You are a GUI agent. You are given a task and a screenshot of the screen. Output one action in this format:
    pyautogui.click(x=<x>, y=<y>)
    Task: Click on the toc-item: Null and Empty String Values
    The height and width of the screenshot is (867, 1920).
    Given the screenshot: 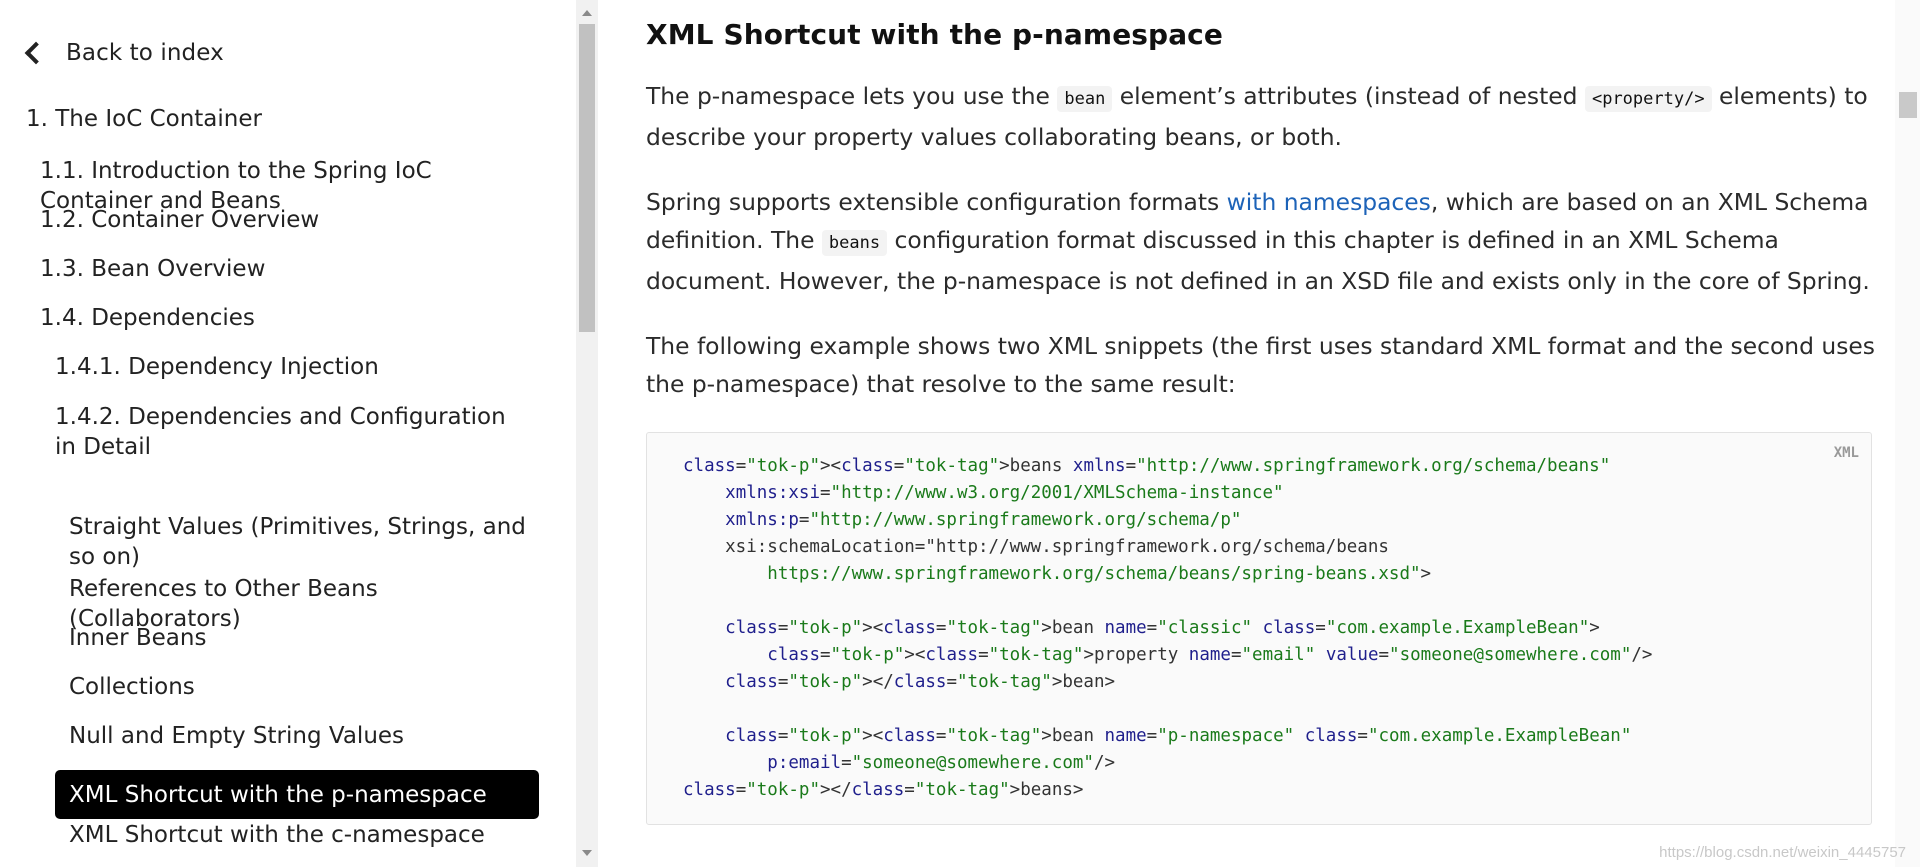 What is the action you would take?
    pyautogui.click(x=299, y=736)
    